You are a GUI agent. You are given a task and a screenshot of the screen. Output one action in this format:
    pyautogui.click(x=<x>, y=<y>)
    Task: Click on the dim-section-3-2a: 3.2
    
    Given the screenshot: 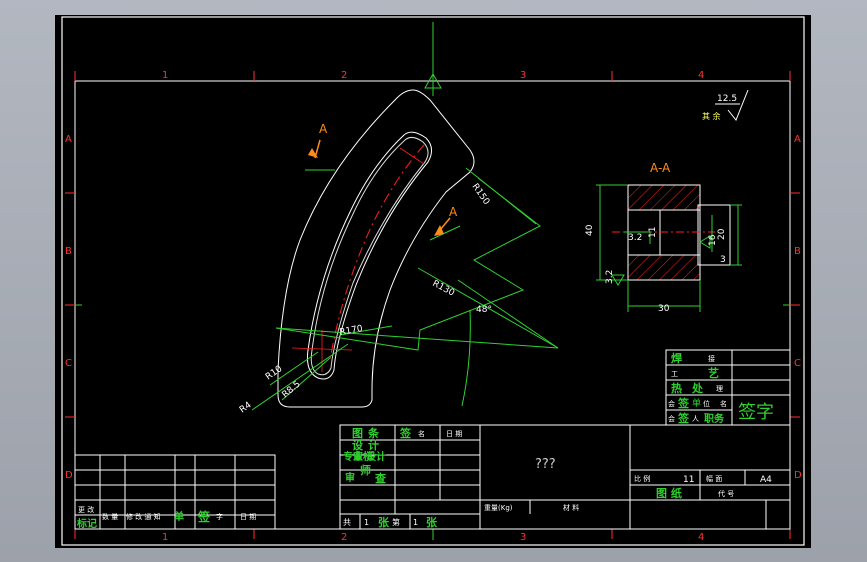 What is the action you would take?
    pyautogui.click(x=635, y=238)
    